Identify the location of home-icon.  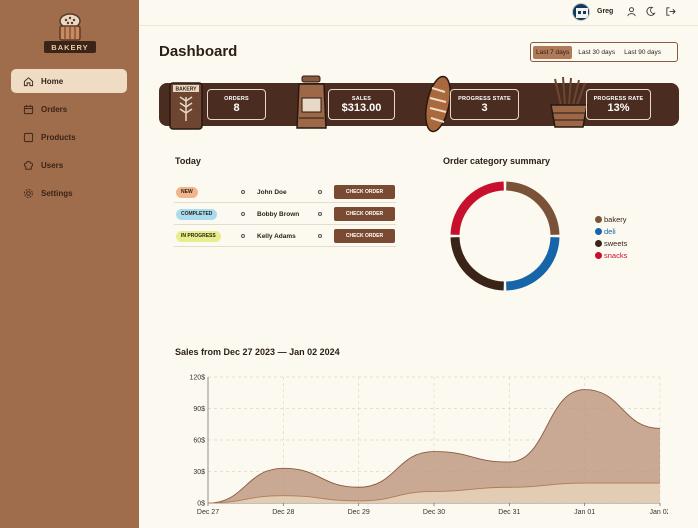
(28, 81).